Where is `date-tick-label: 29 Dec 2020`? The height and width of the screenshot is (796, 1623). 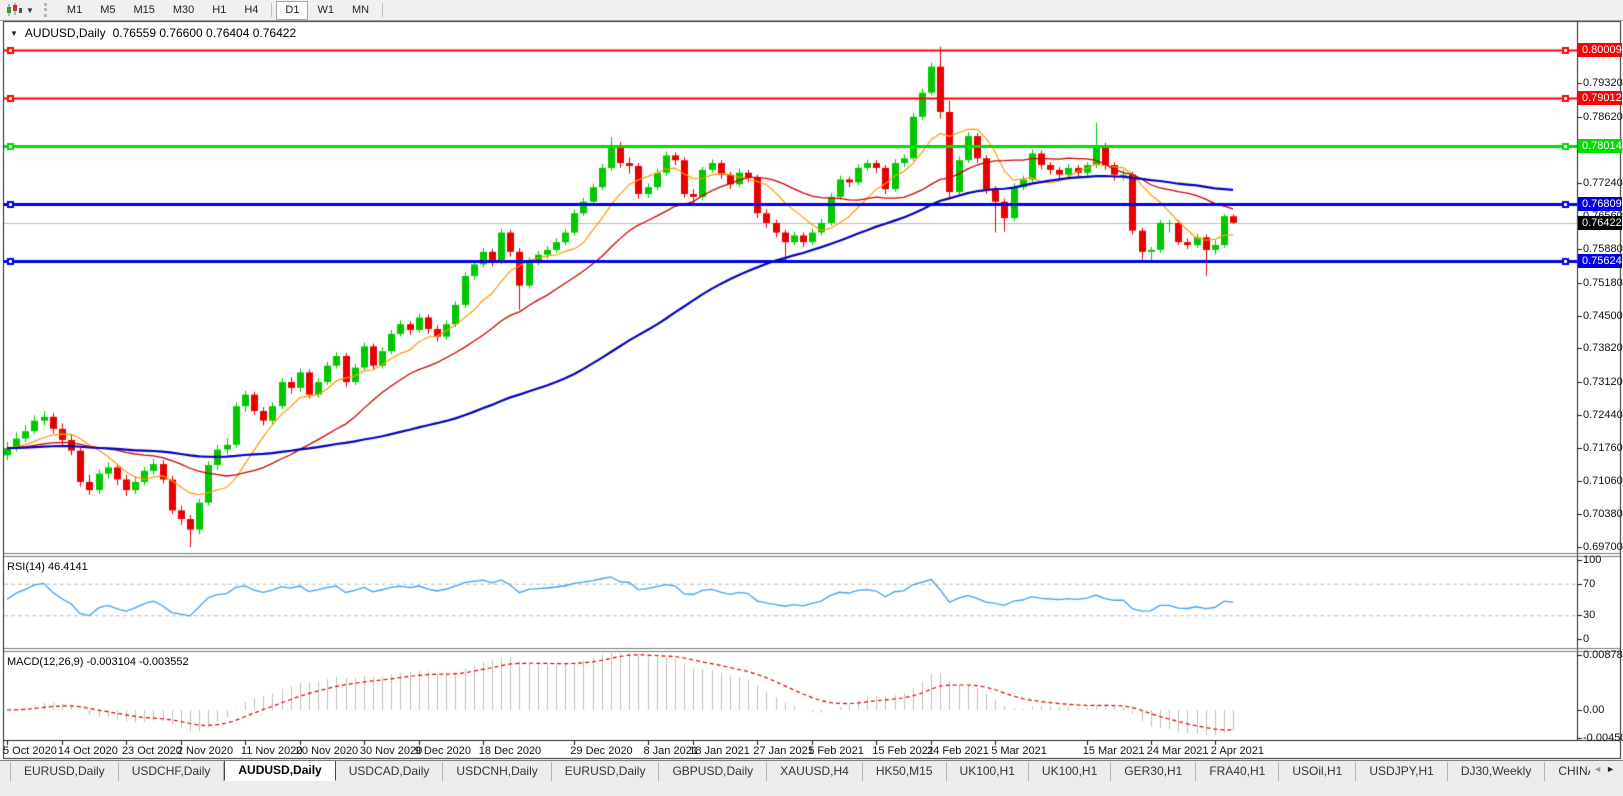 date-tick-label: 29 Dec 2020 is located at coordinates (601, 751).